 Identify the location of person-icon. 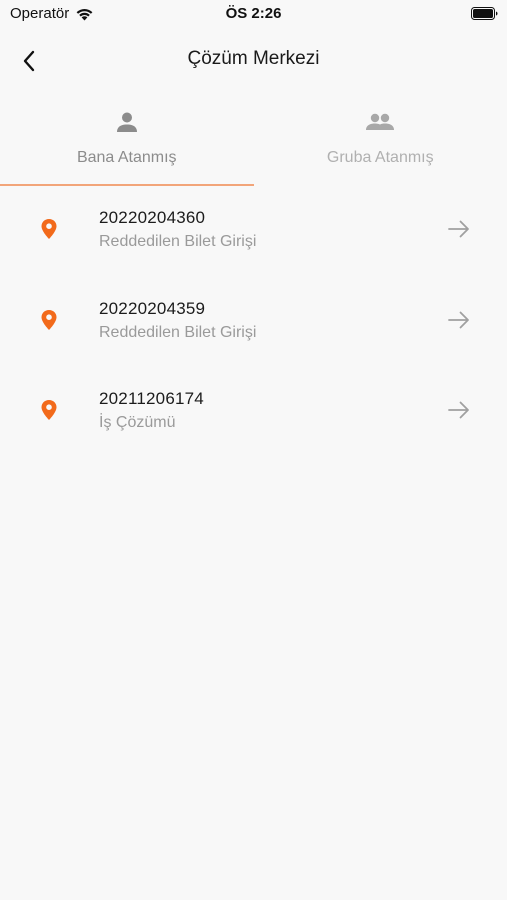
(126, 122).